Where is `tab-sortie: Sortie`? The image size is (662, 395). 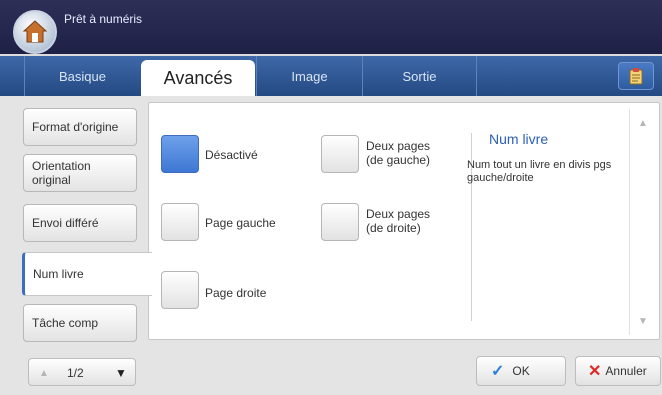 tab-sortie: Sortie is located at coordinates (419, 76).